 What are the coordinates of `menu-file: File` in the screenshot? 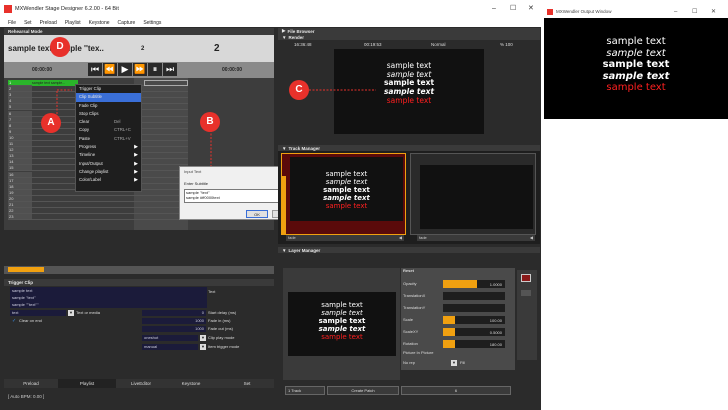 It's located at (12, 23).